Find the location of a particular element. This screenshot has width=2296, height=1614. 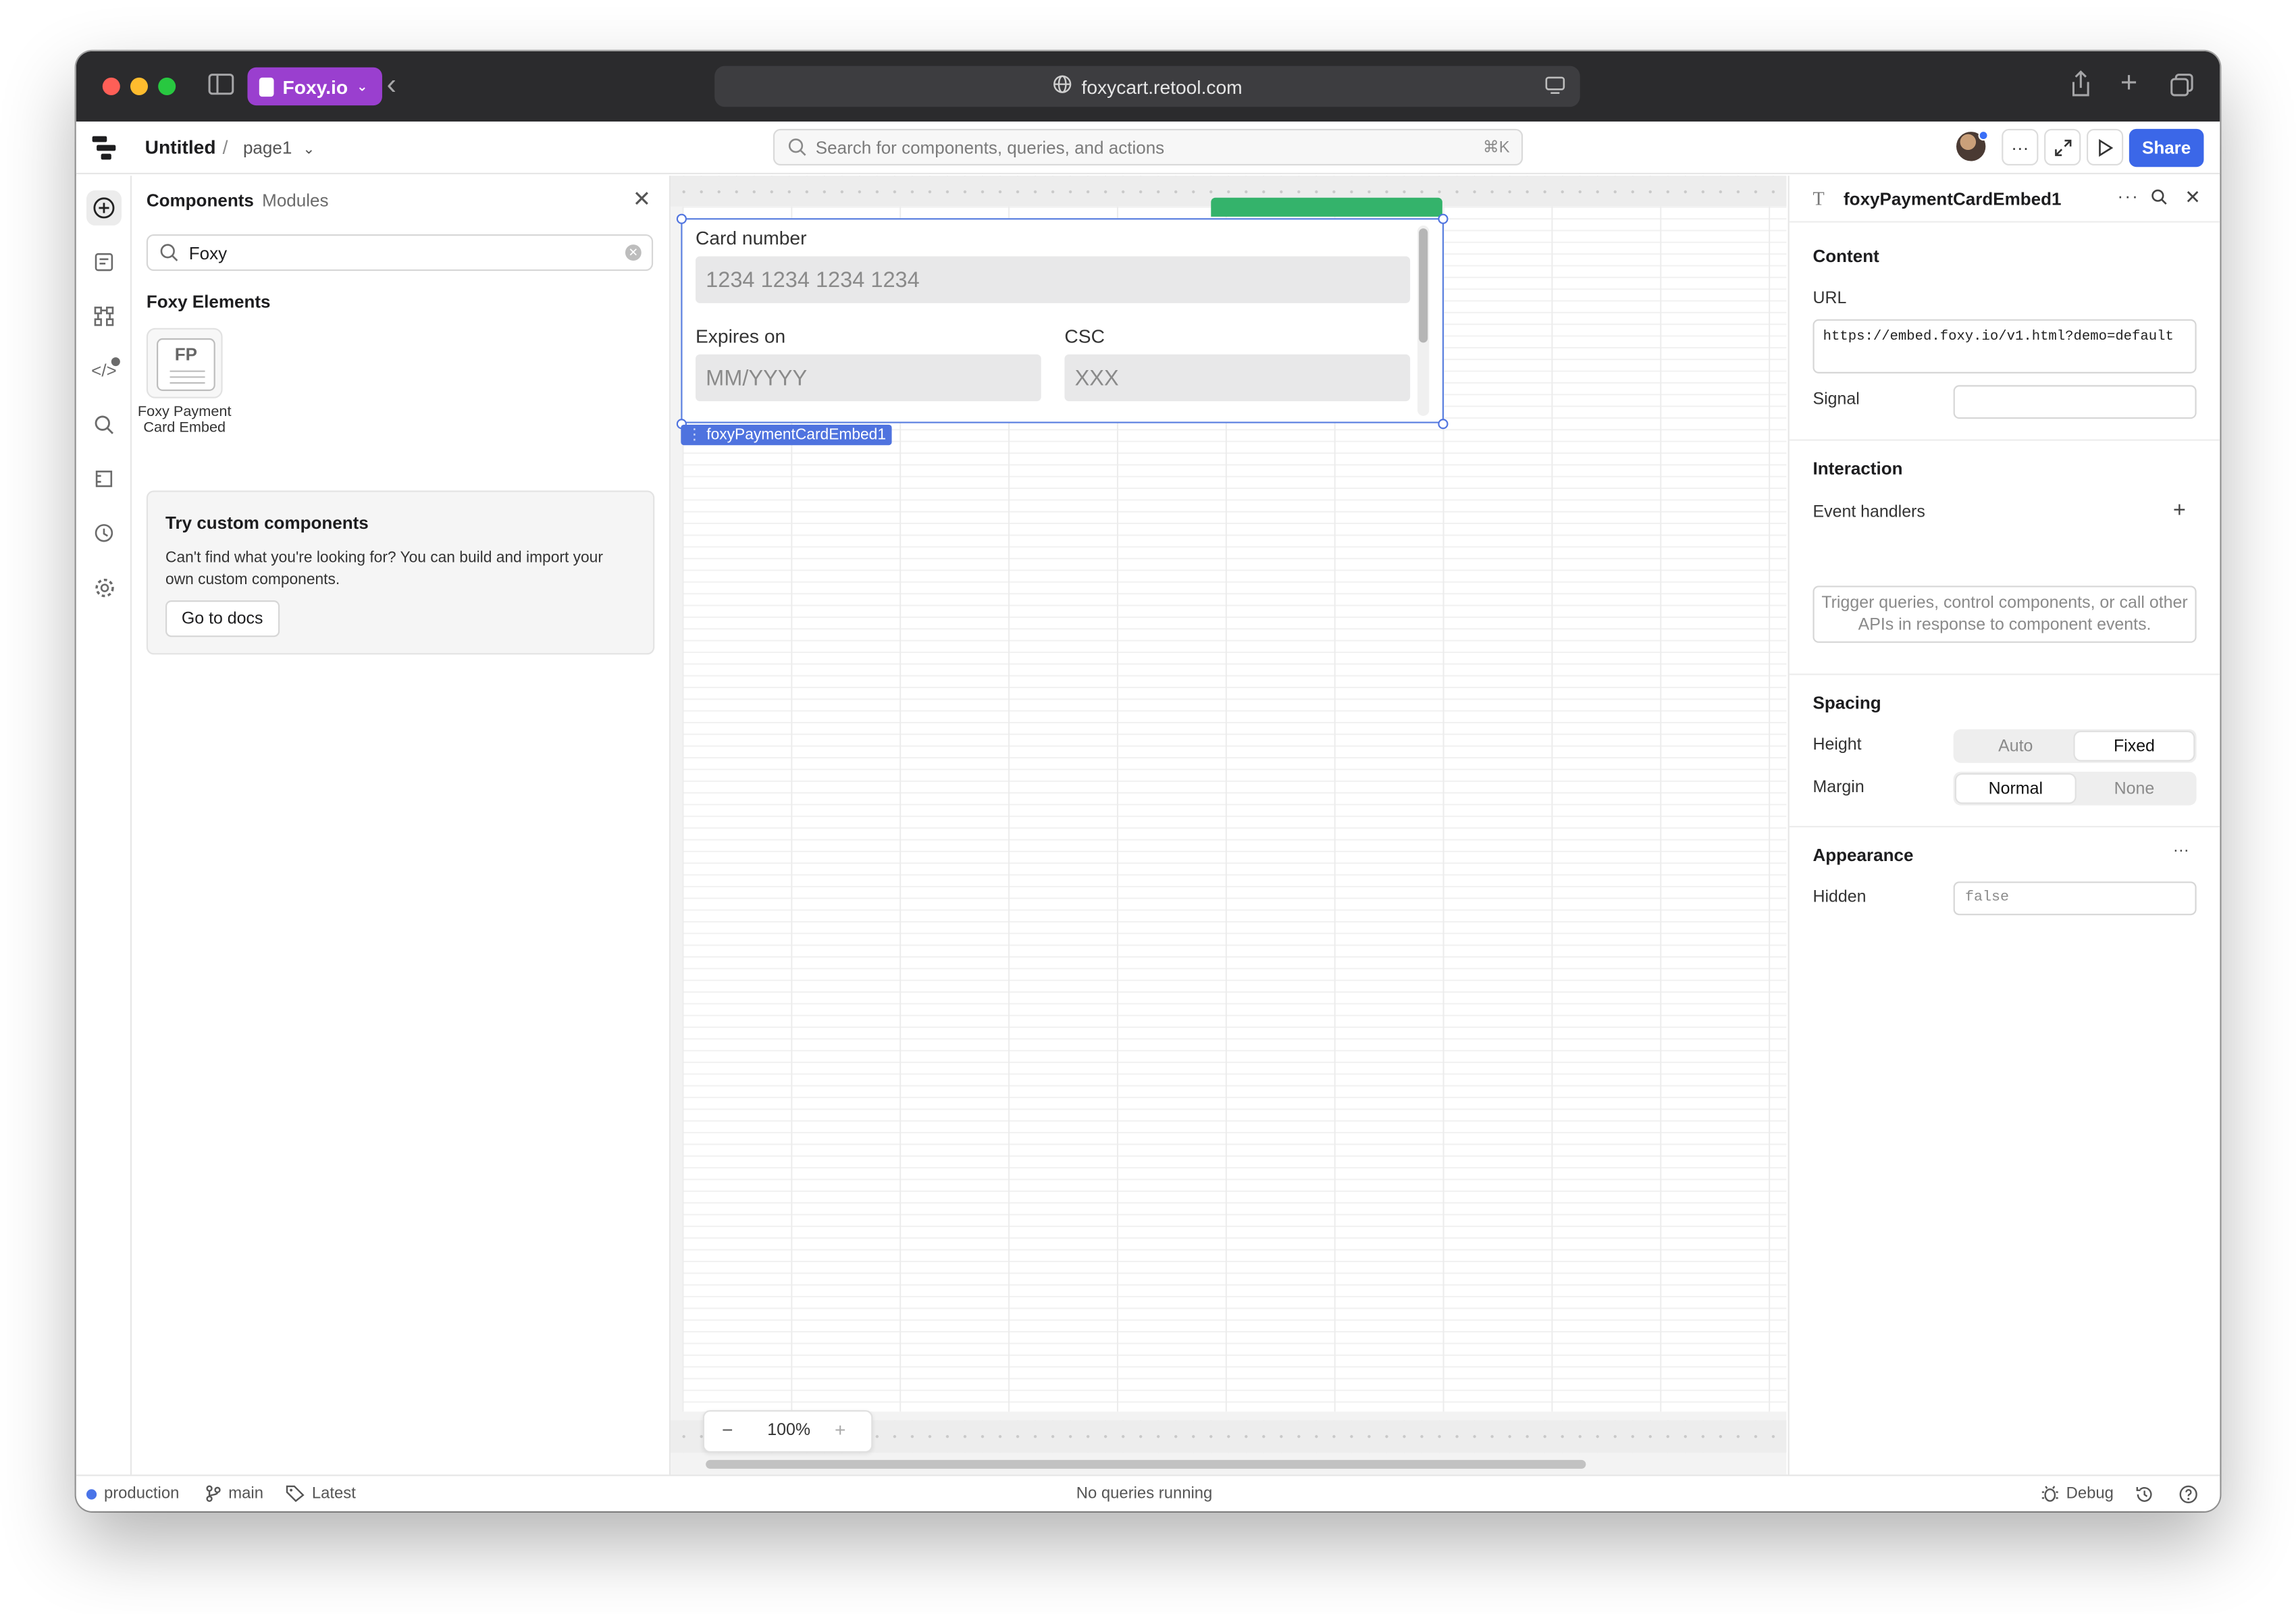

add-component-icon is located at coordinates (104, 208).